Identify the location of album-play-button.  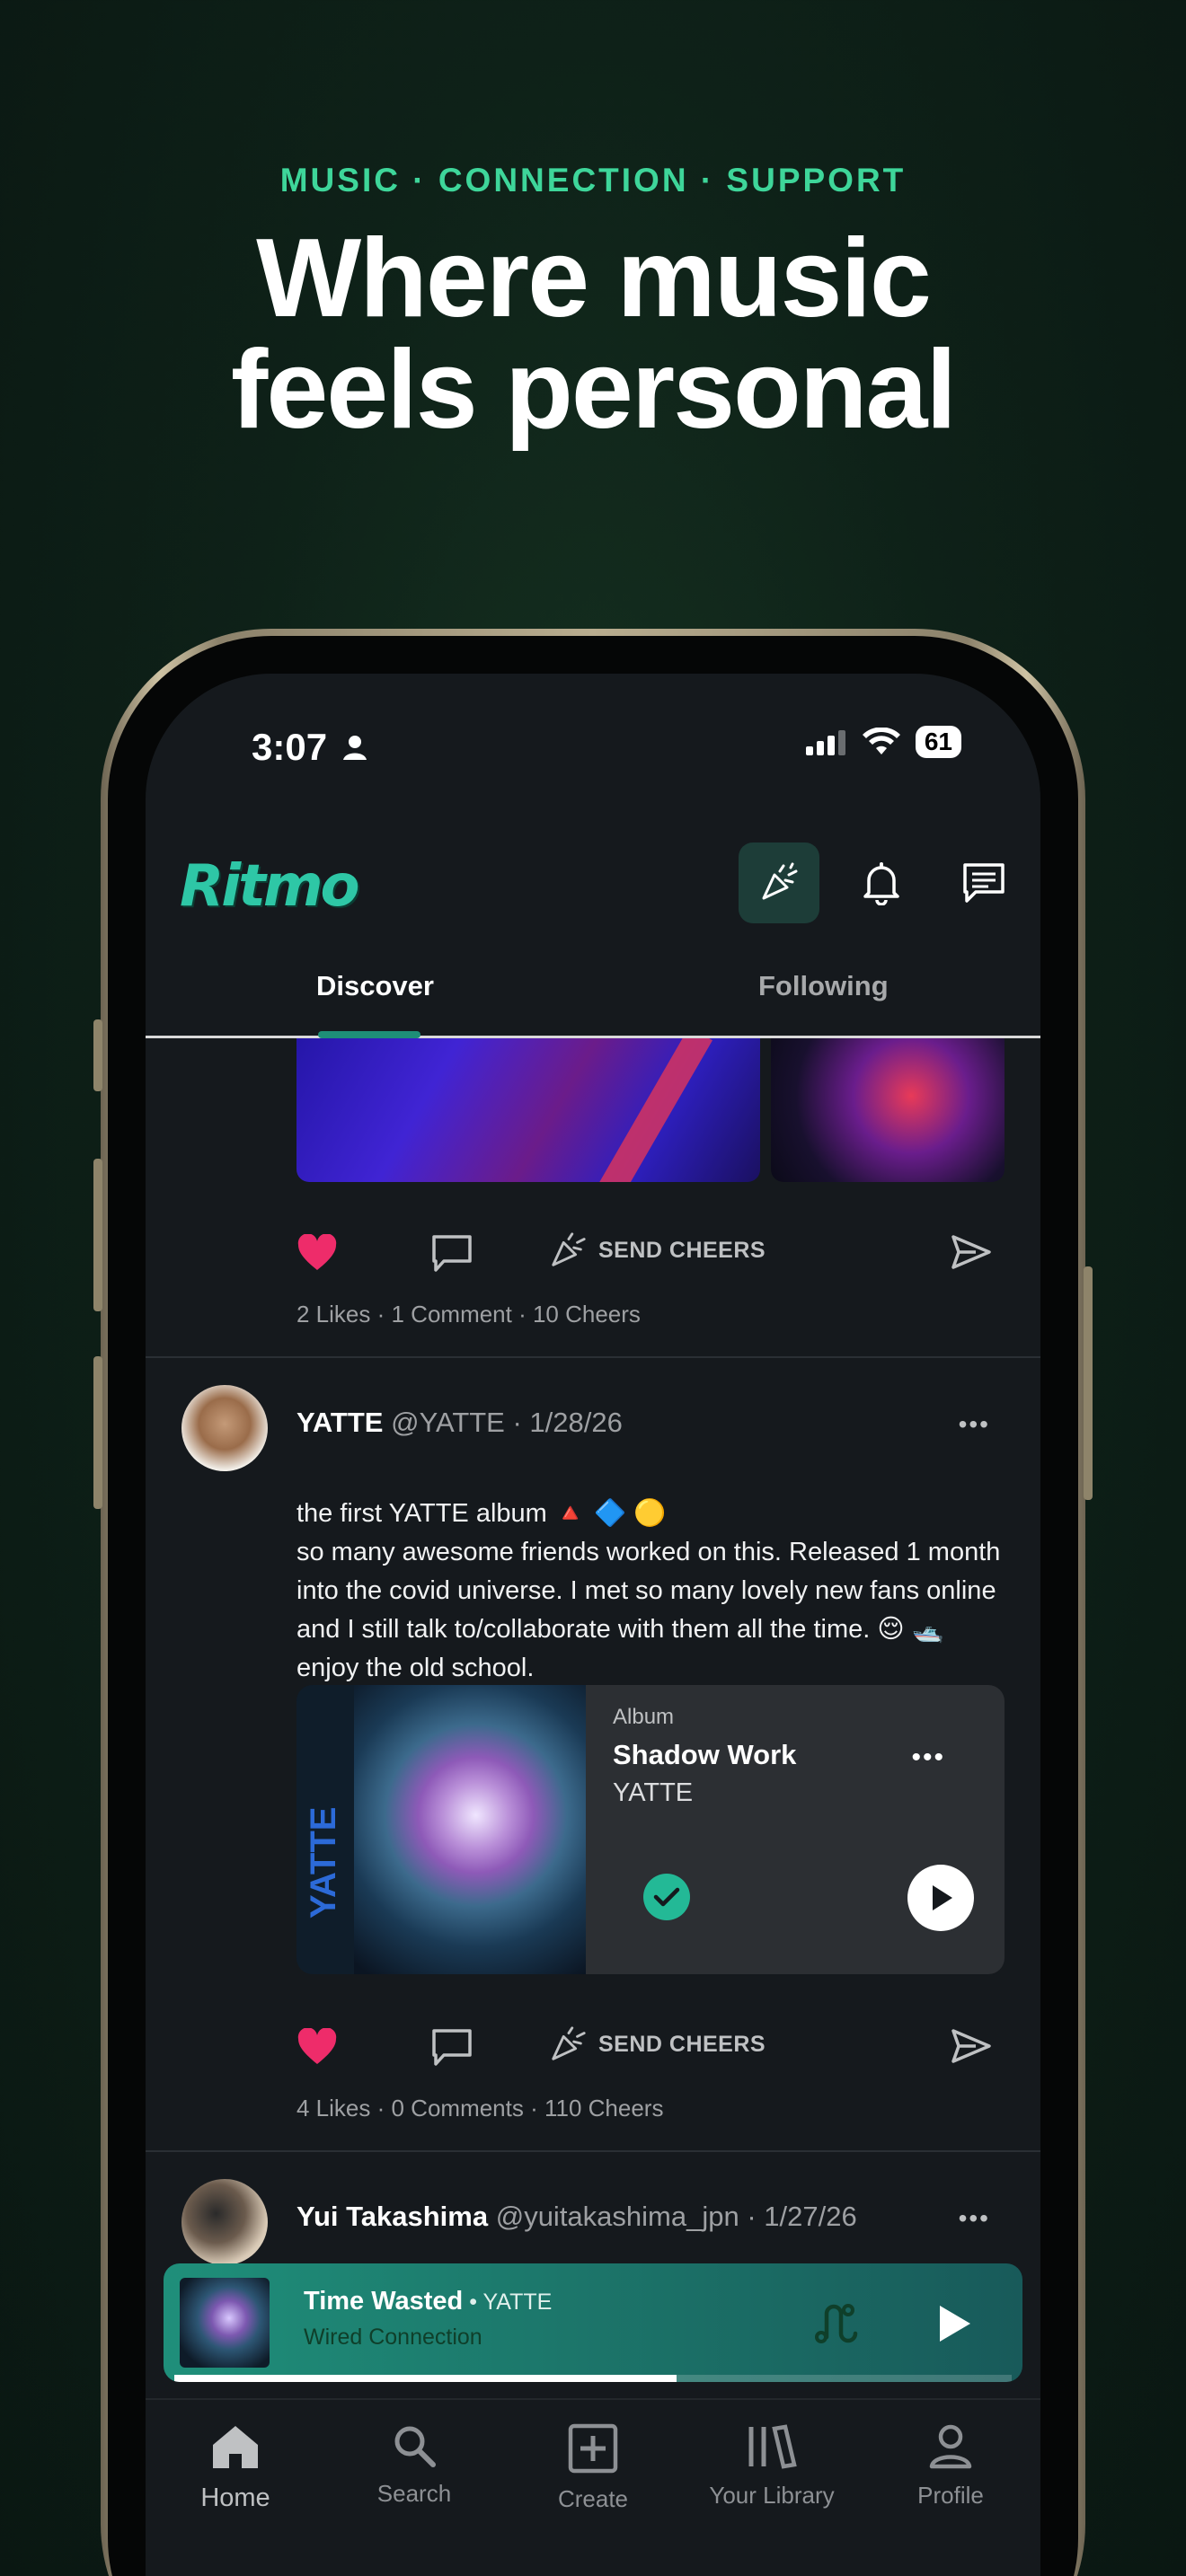
(940, 1898).